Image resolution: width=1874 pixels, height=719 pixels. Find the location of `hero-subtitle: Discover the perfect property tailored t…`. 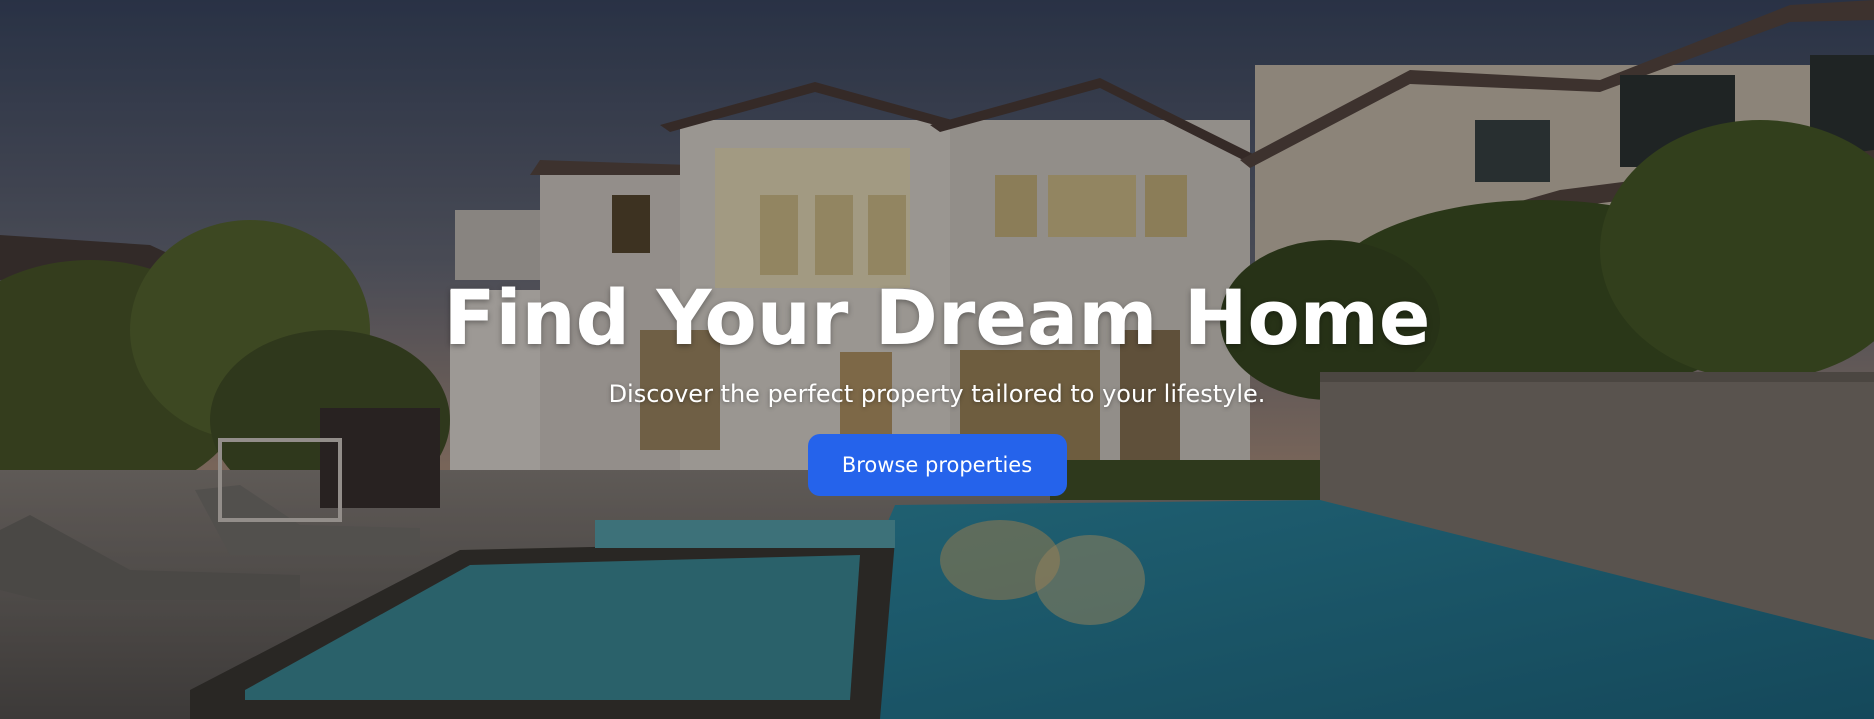

hero-subtitle: Discover the perfect property tailored t… is located at coordinates (937, 394).